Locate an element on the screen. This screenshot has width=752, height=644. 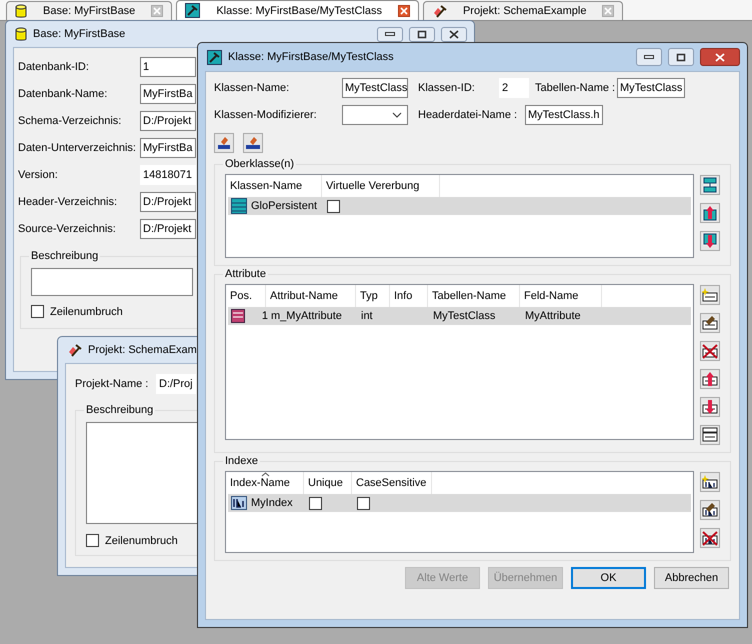
table-cell: 1 is located at coordinates (265, 316).